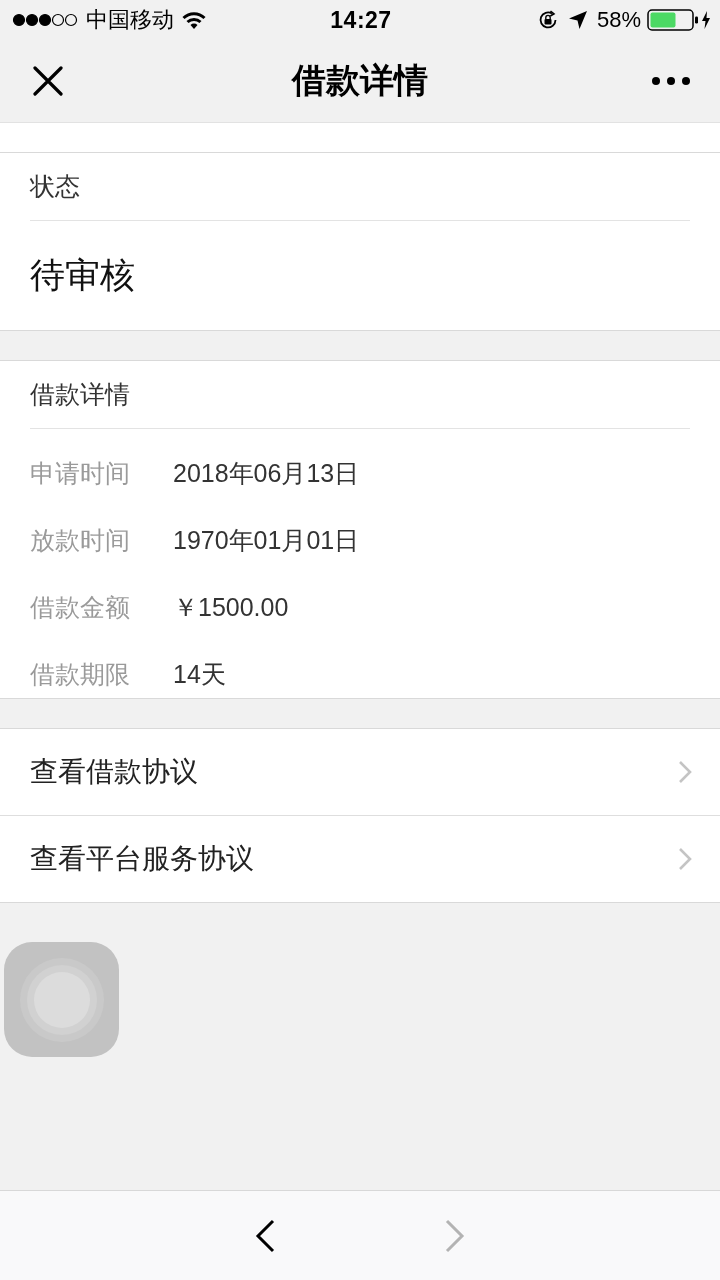 The width and height of the screenshot is (720, 1280). What do you see at coordinates (194, 20) in the screenshot?
I see `wifi-icon` at bounding box center [194, 20].